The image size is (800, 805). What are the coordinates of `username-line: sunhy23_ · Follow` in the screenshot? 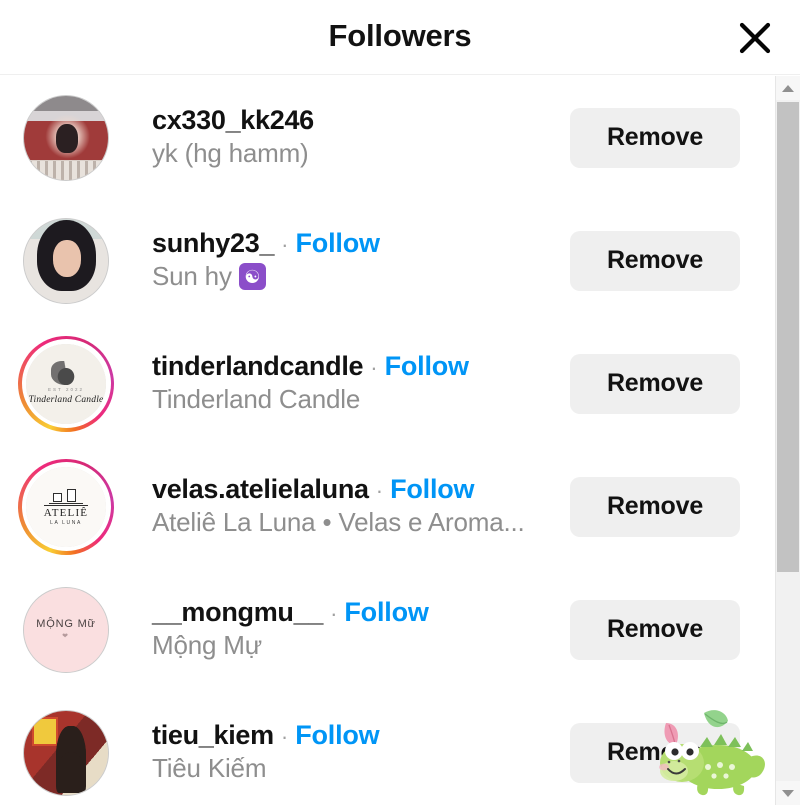 It's located at (361, 243).